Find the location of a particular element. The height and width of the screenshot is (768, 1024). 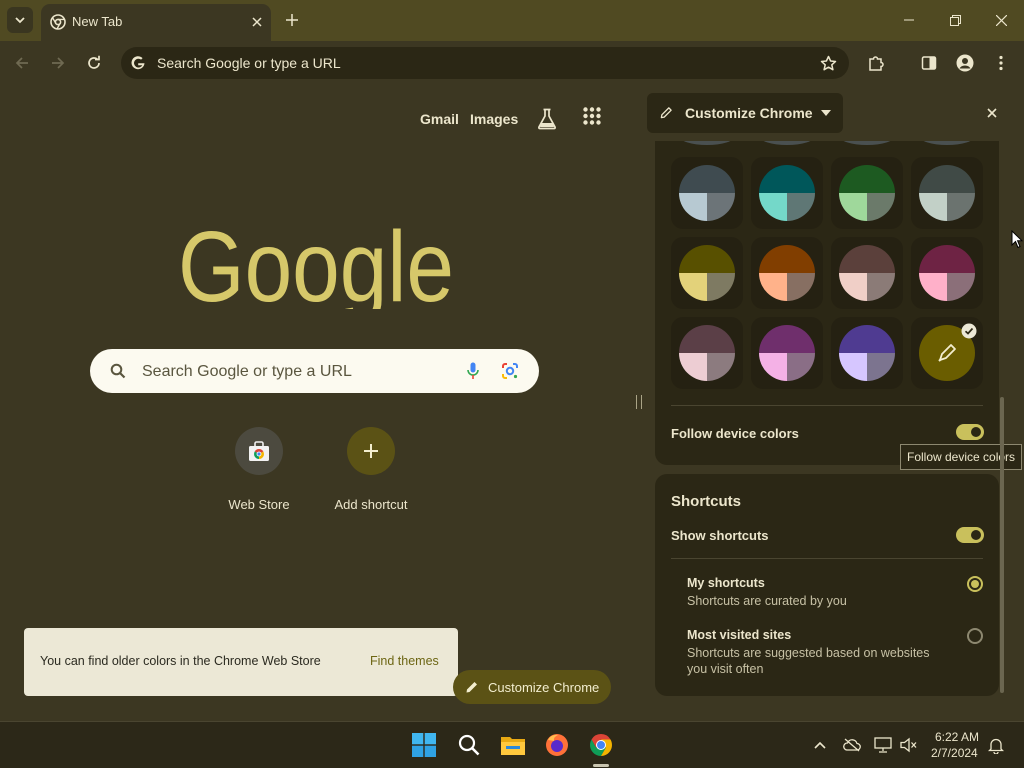

drag-grip-icon is located at coordinates (639, 402).